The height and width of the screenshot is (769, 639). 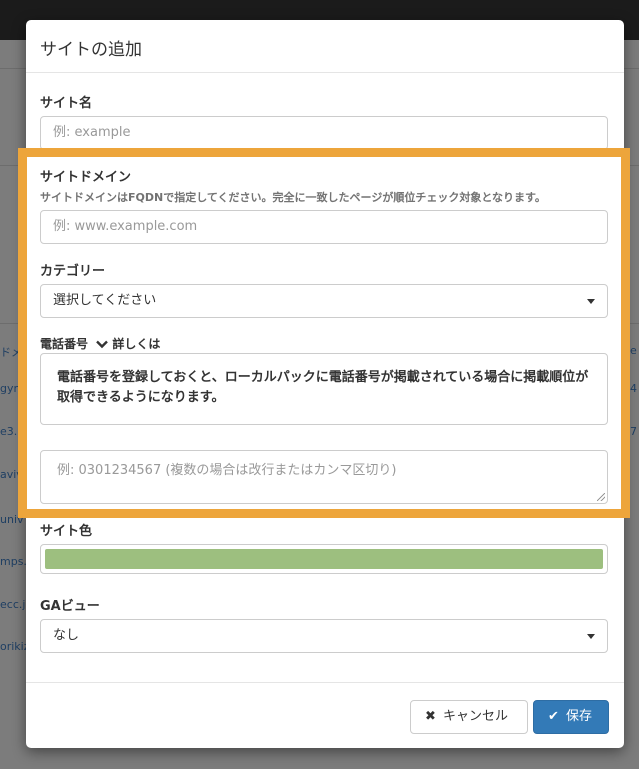 I want to click on modal-title: サイトの追加, so click(x=91, y=50).